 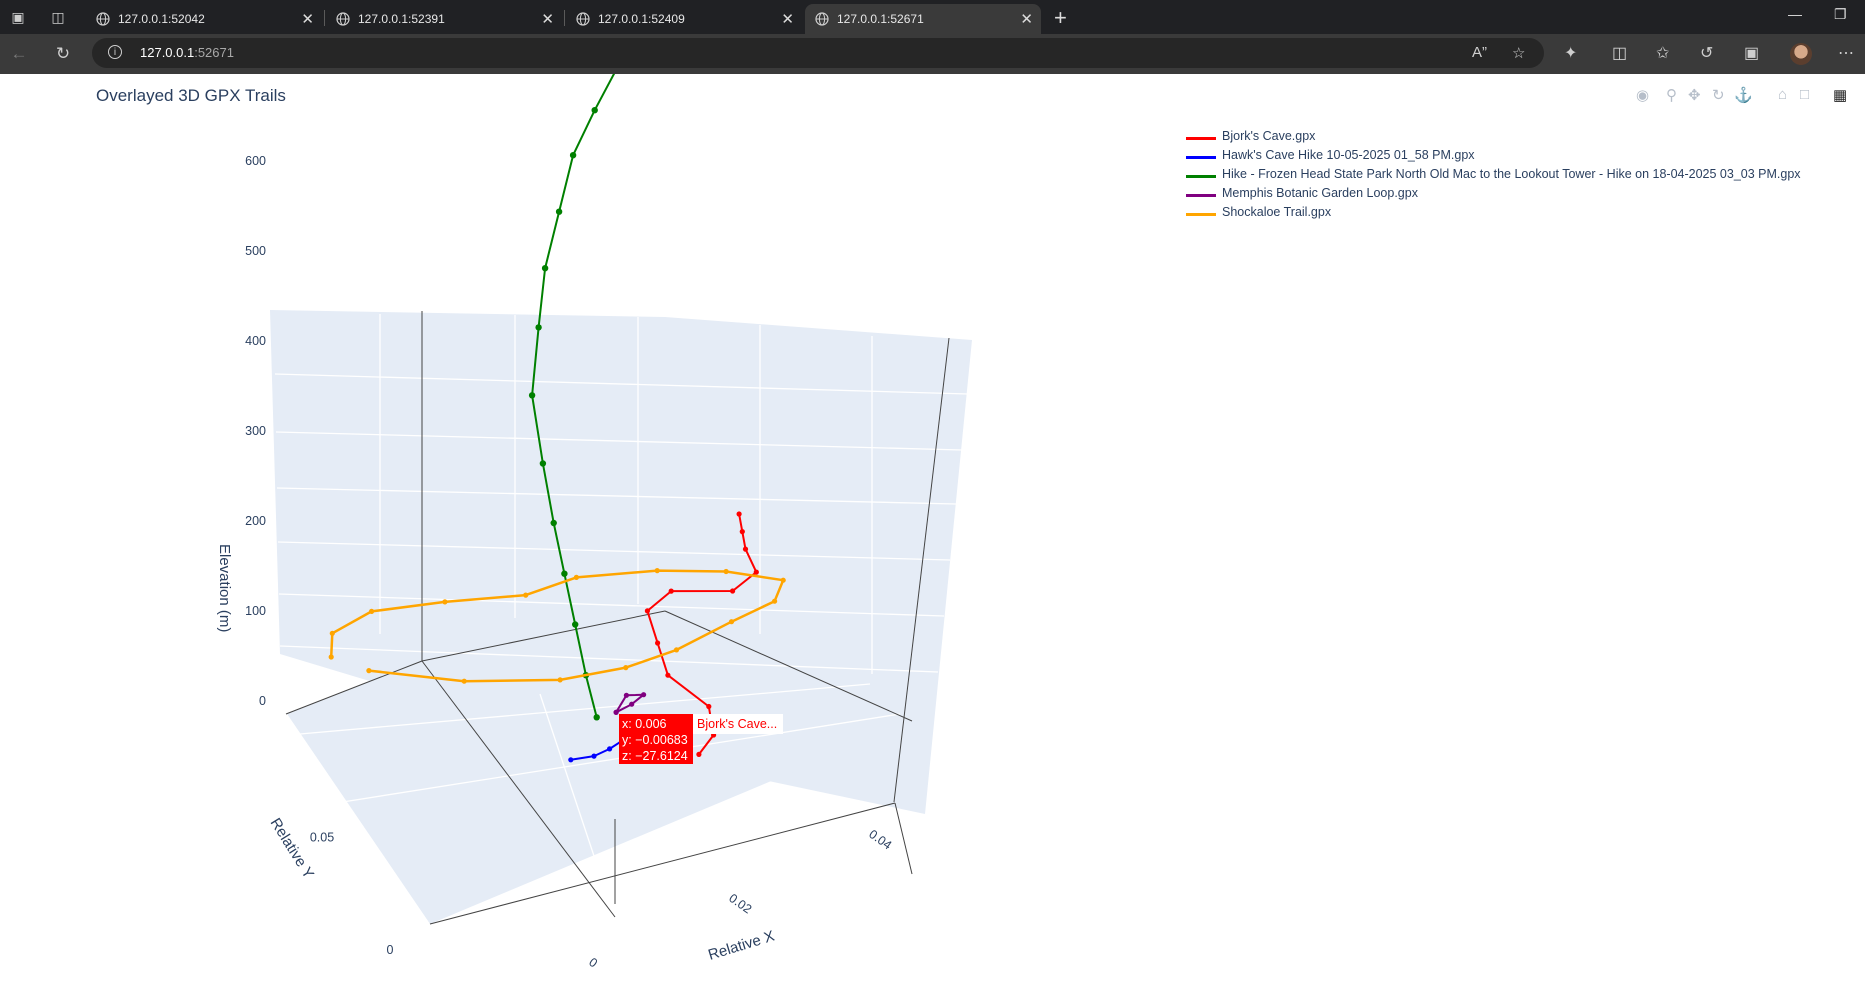 What do you see at coordinates (1706, 53) in the screenshot?
I see `history-icon: ↺` at bounding box center [1706, 53].